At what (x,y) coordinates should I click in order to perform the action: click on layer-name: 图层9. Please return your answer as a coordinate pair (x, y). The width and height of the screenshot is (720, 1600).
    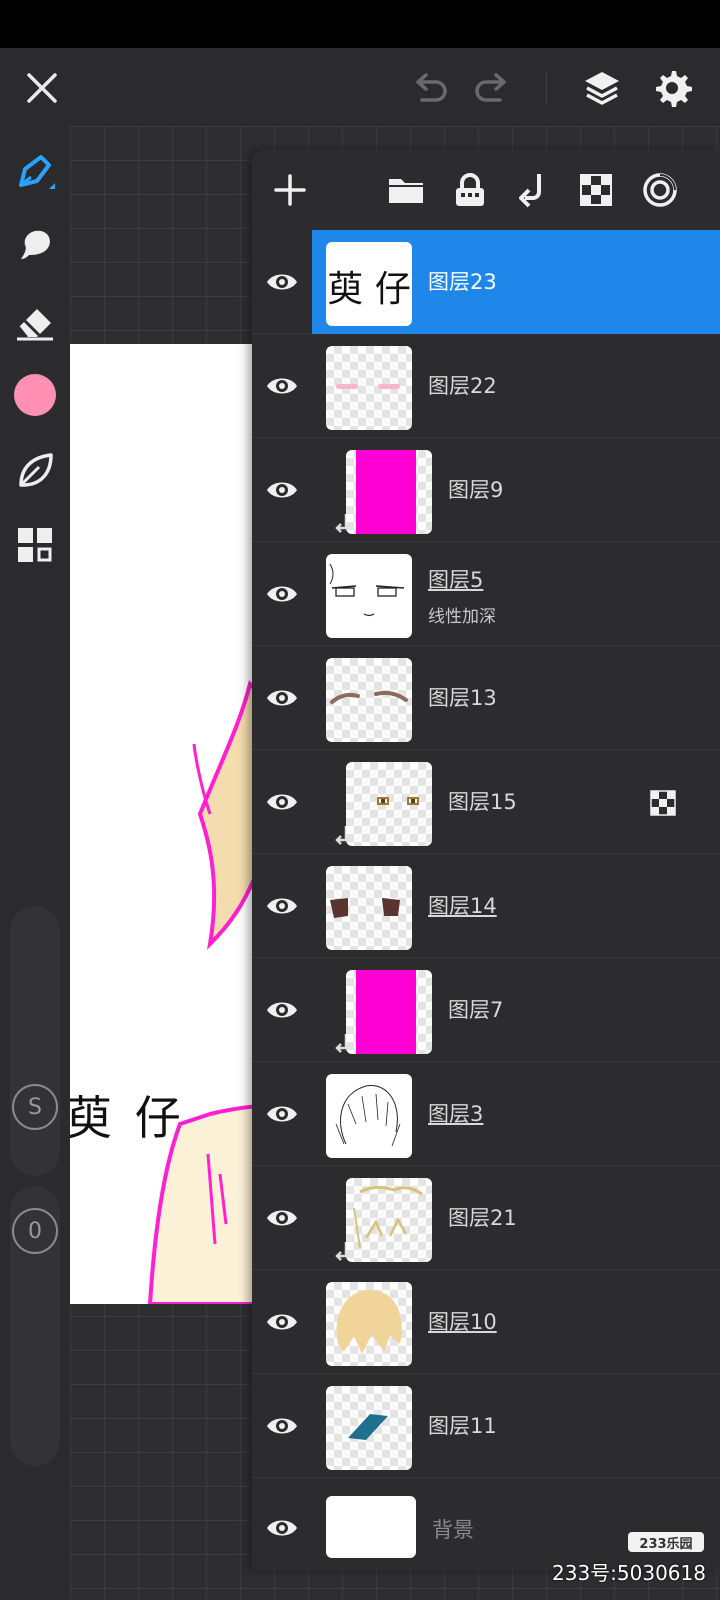
    Looking at the image, I should click on (476, 490).